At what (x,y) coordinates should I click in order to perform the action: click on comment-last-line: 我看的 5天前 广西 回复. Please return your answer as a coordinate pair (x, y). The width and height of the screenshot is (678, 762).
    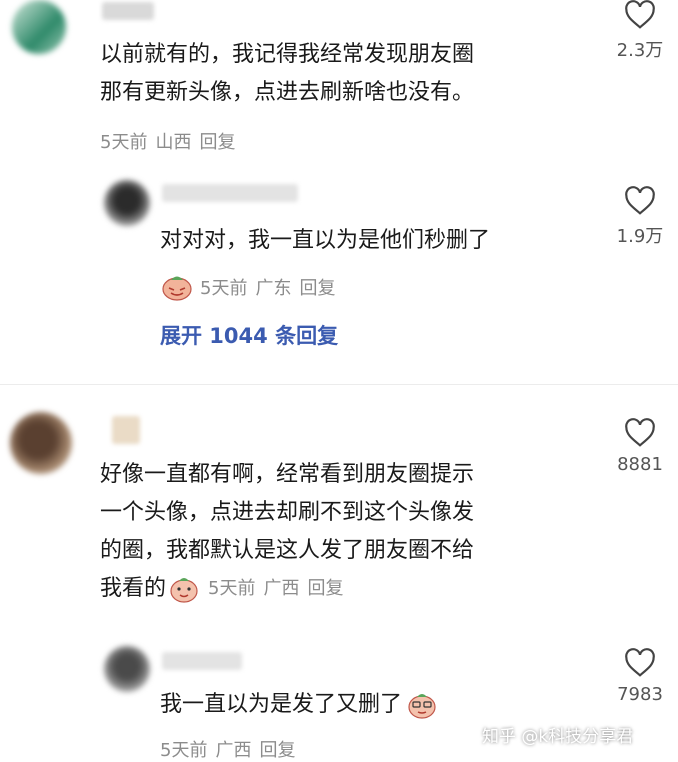
    Looking at the image, I should click on (340, 589).